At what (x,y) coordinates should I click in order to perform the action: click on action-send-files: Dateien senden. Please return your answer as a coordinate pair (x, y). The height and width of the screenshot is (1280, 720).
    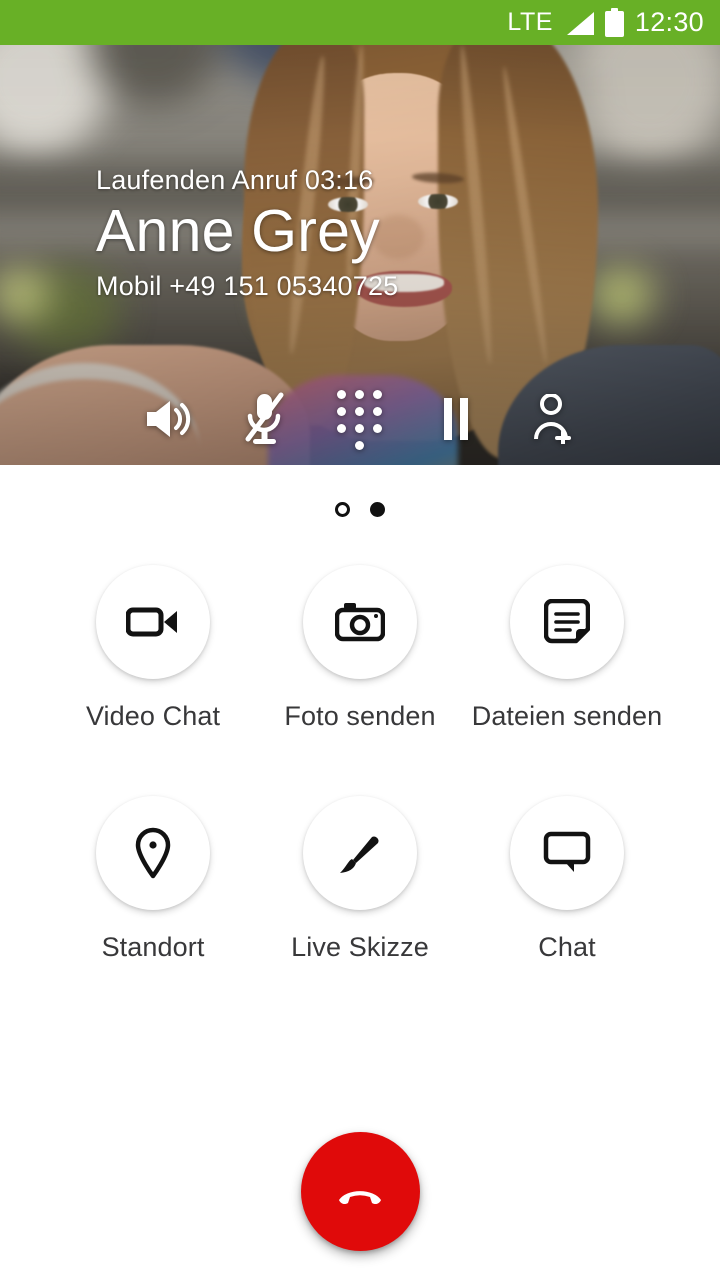
    Looking at the image, I should click on (567, 648).